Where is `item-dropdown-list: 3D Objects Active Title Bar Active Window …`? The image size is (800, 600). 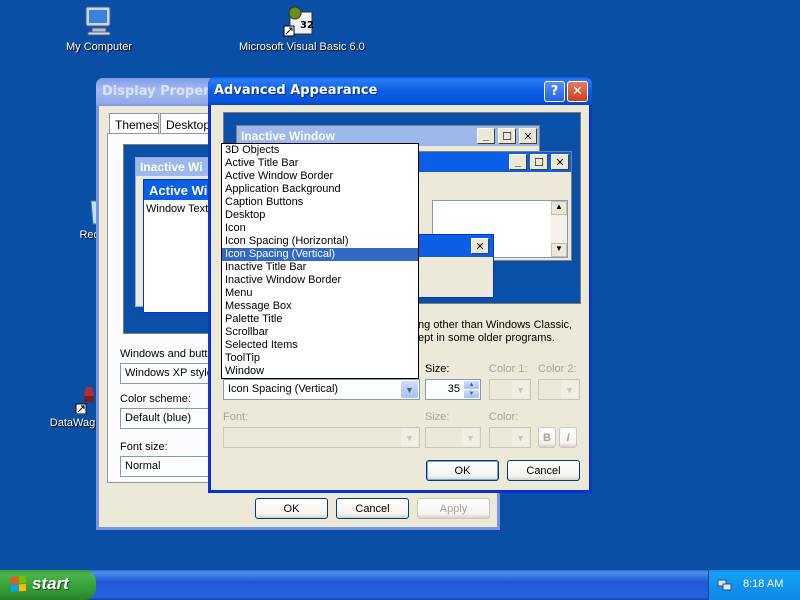
item-dropdown-list: 3D Objects Active Title Bar Active Window … is located at coordinates (320, 261).